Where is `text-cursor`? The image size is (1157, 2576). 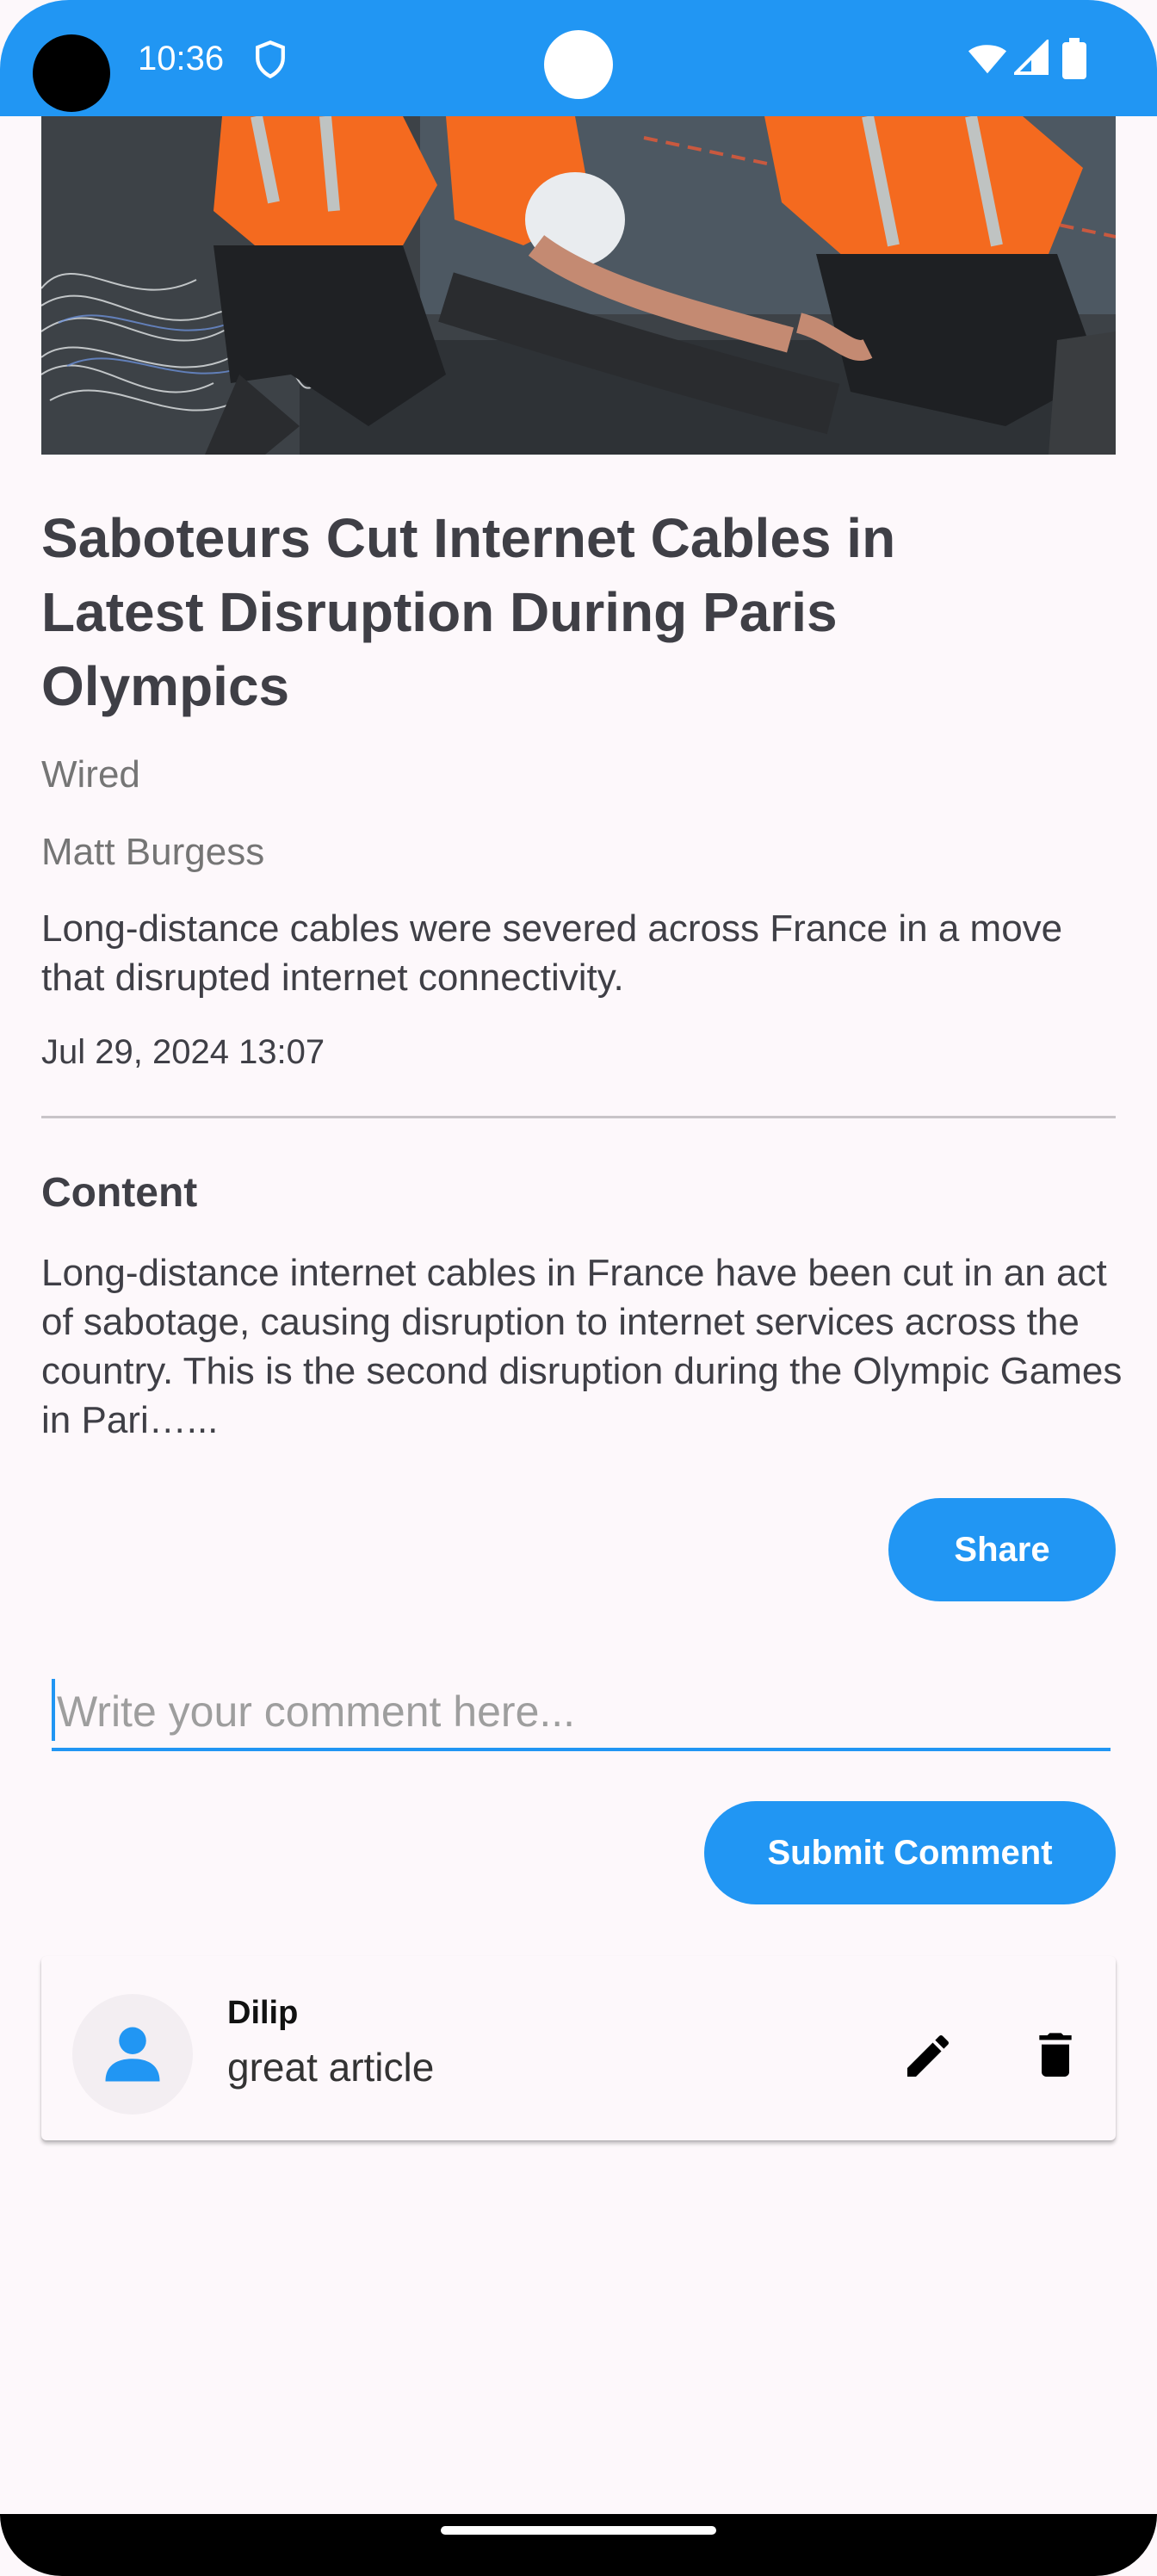
text-cursor is located at coordinates (54, 1710).